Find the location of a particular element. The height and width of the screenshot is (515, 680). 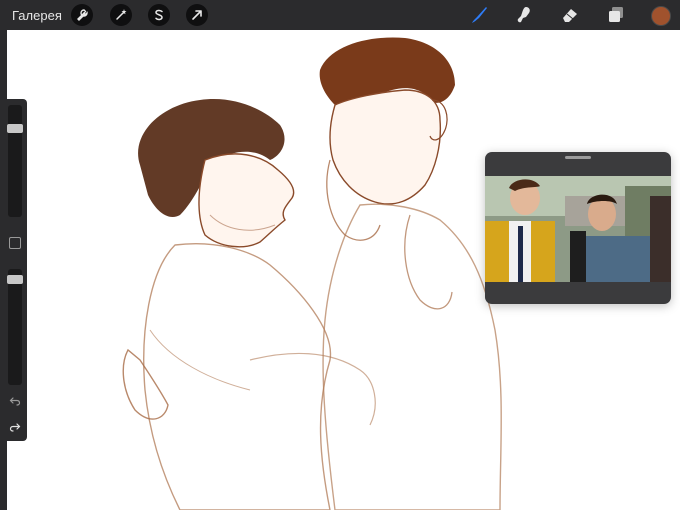

reference-drag-handle is located at coordinates (578, 157).